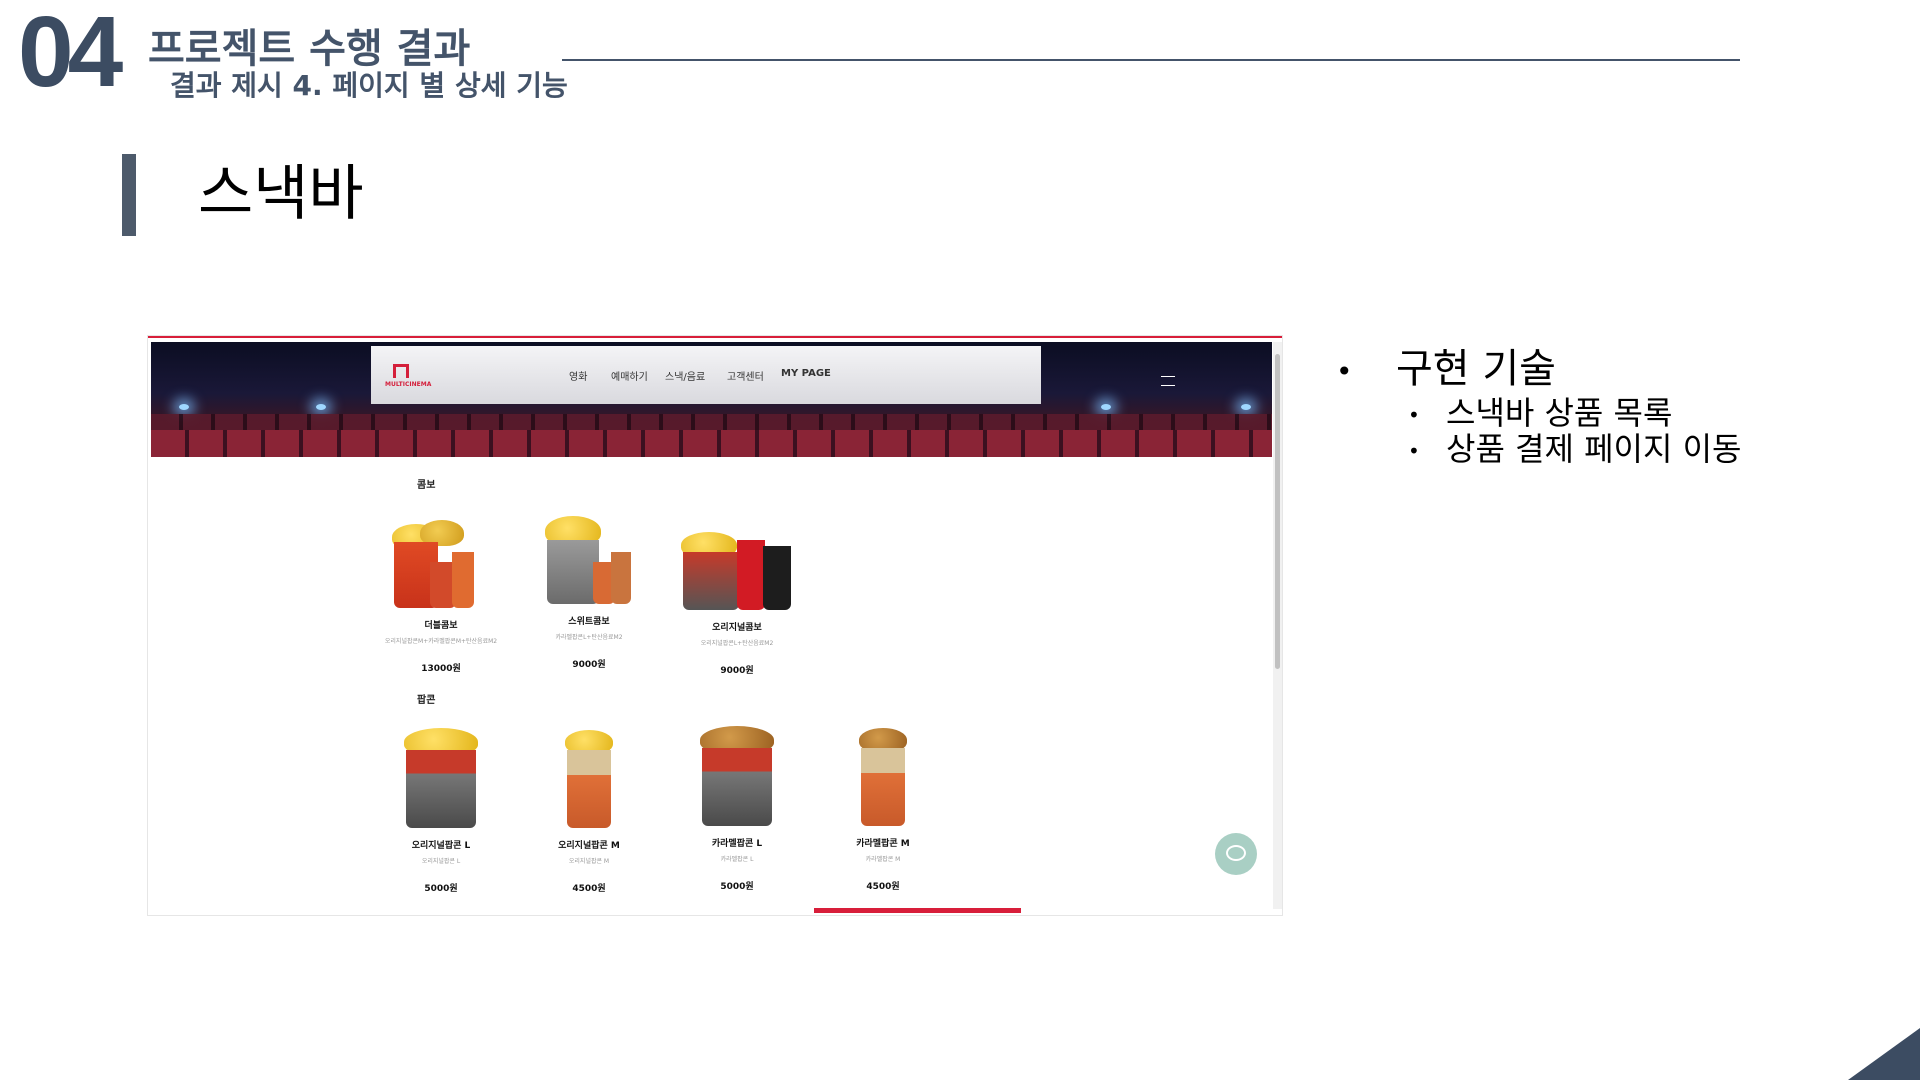  I want to click on bullet-main: • 구현 기술, so click(1446, 365).